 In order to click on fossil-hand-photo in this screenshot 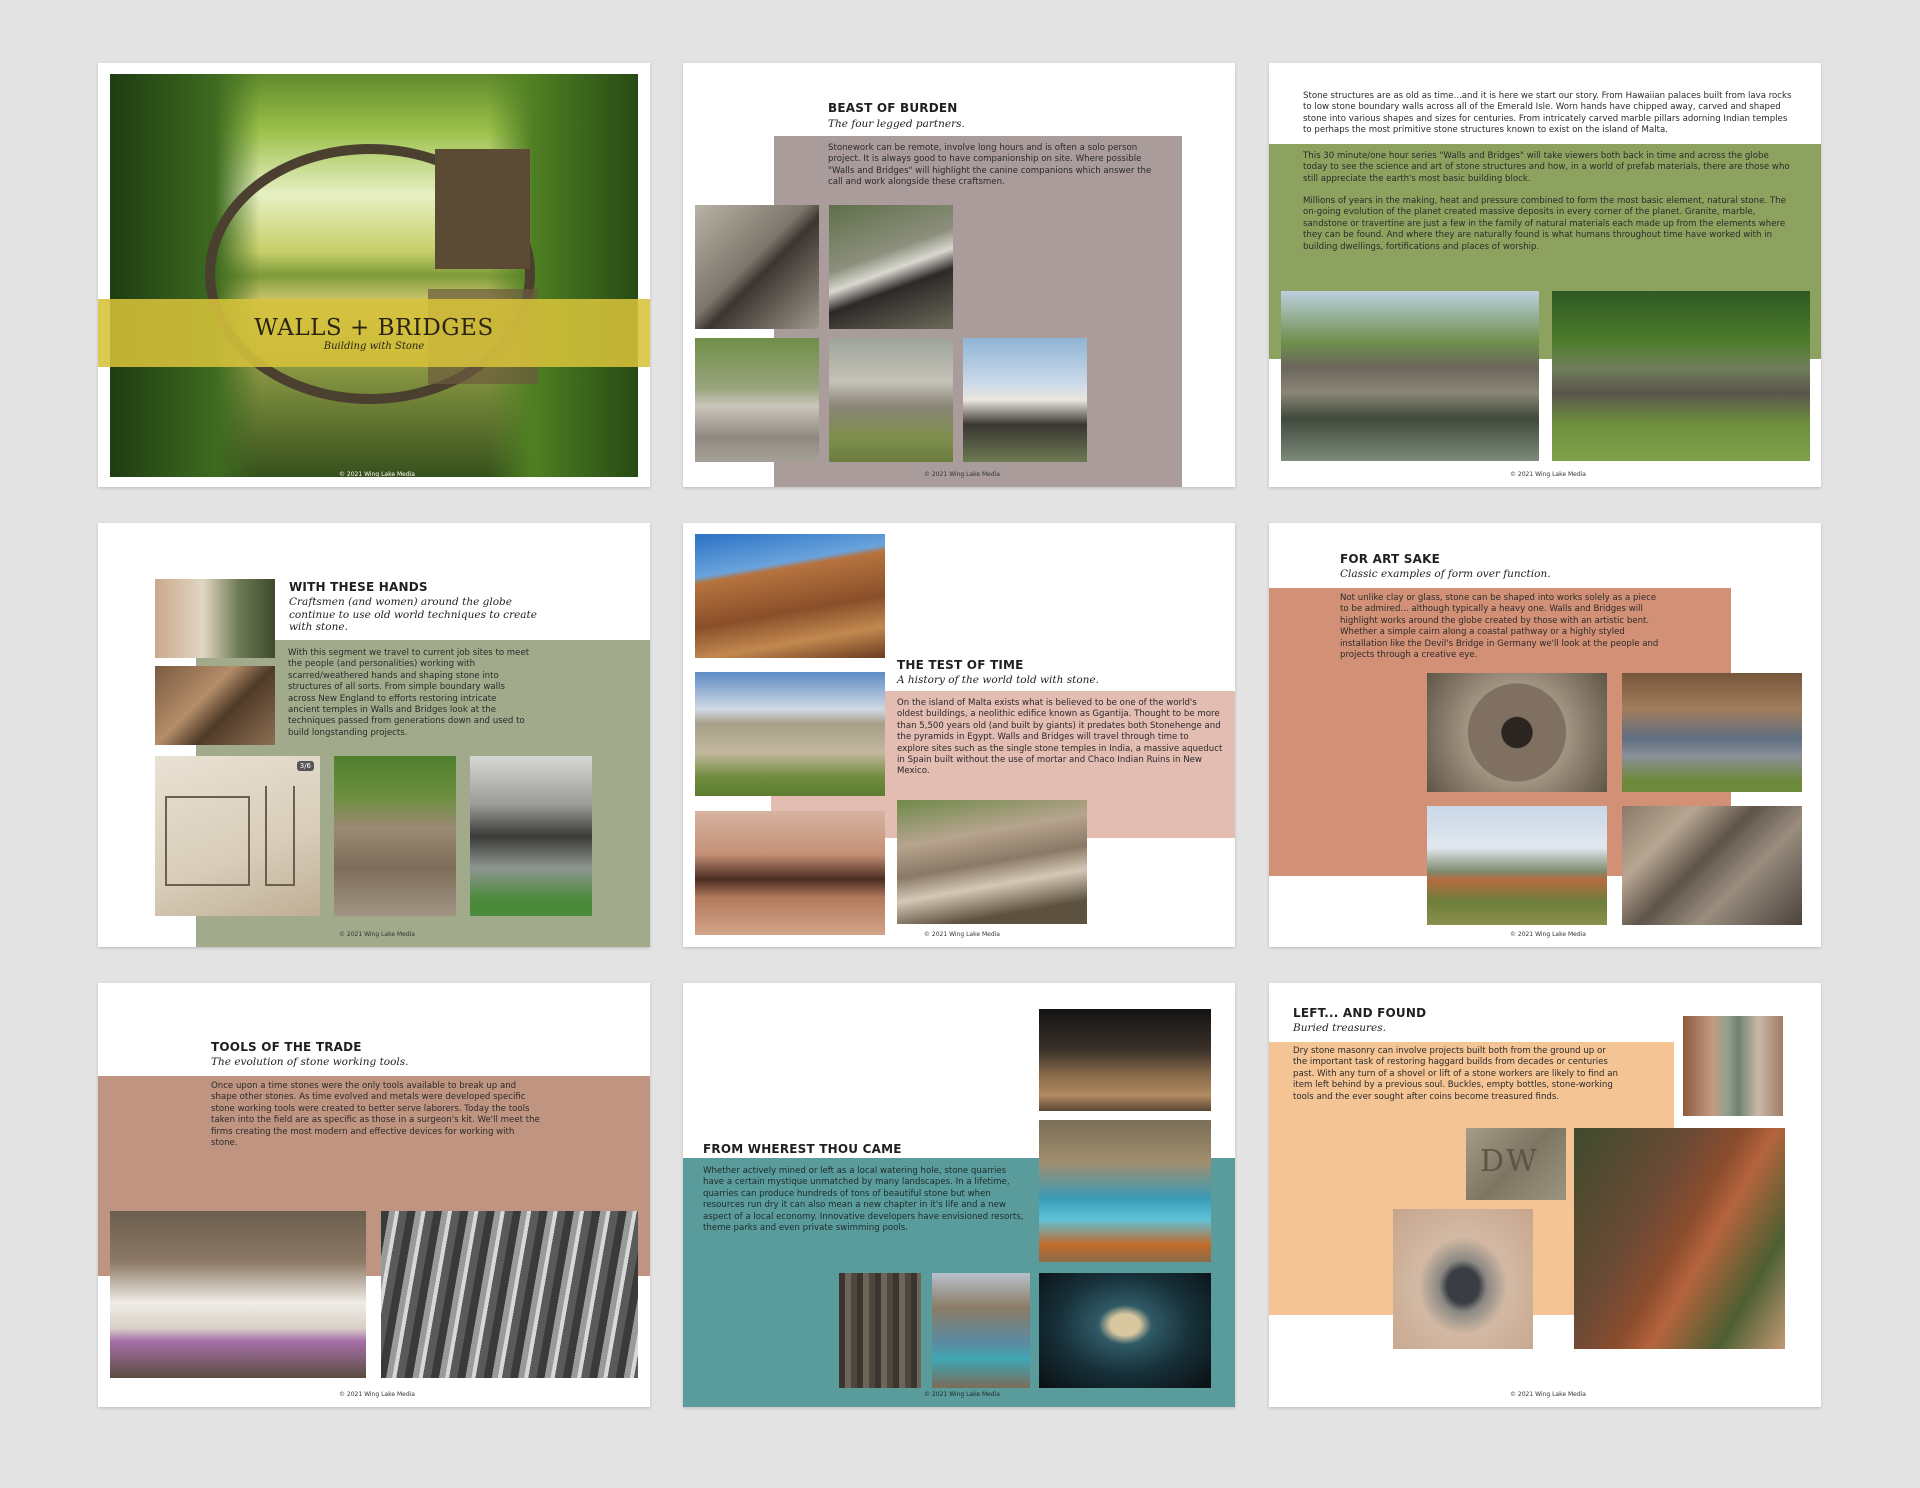, I will do `click(1463, 1279)`.